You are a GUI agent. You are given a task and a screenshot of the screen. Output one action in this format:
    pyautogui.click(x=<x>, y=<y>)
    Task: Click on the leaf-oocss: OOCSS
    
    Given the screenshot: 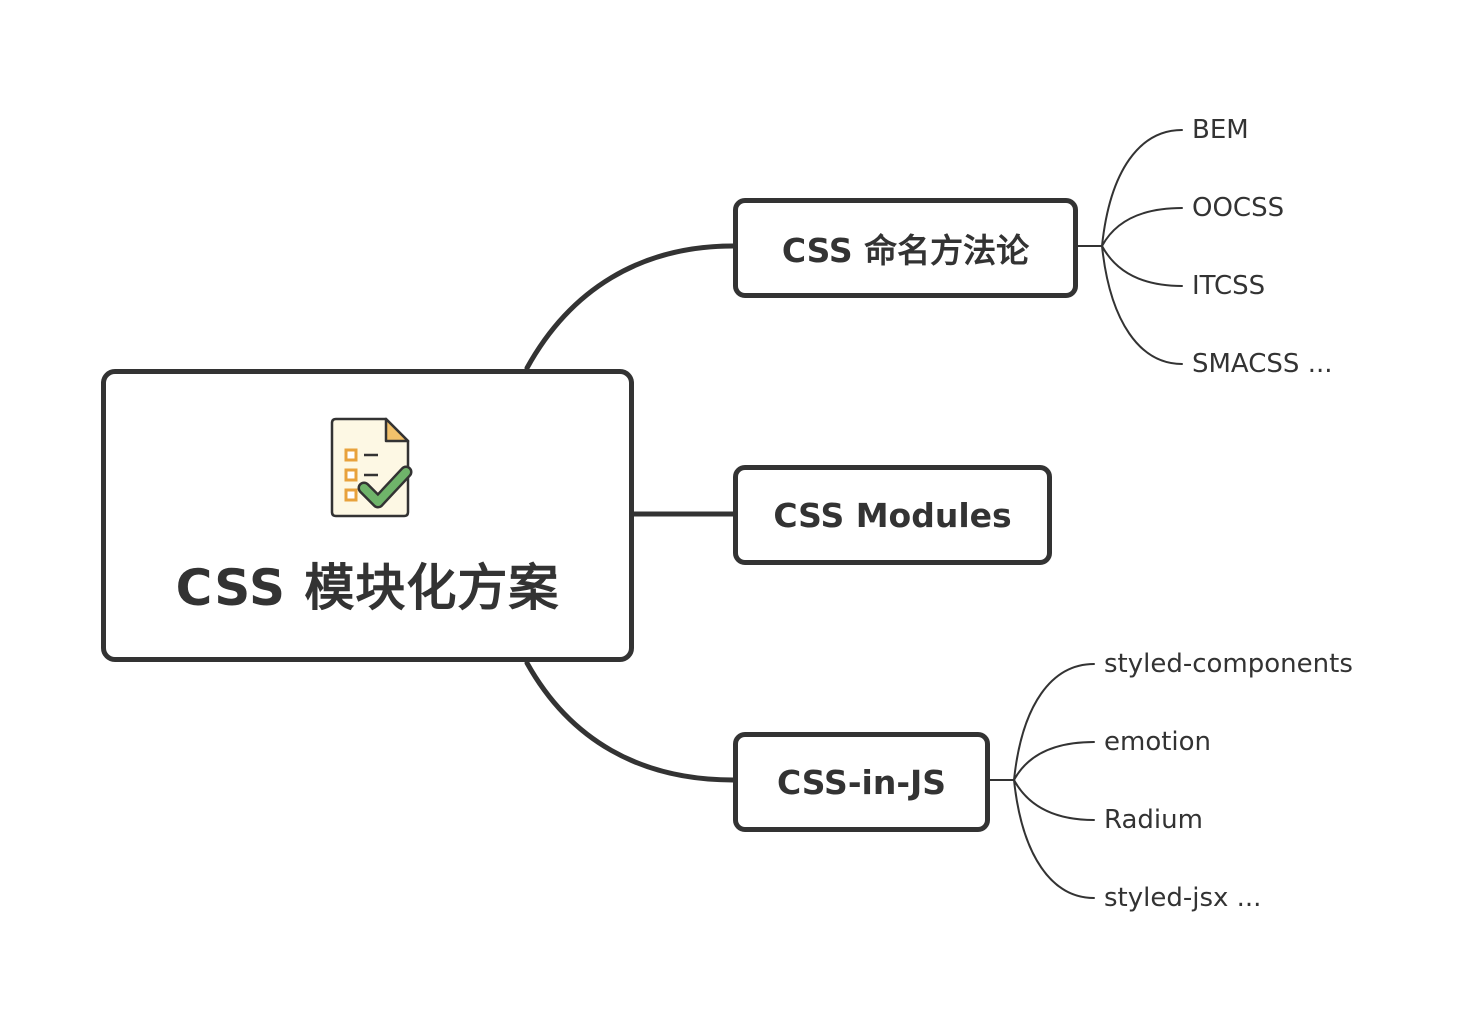 What is the action you would take?
    pyautogui.click(x=1238, y=208)
    